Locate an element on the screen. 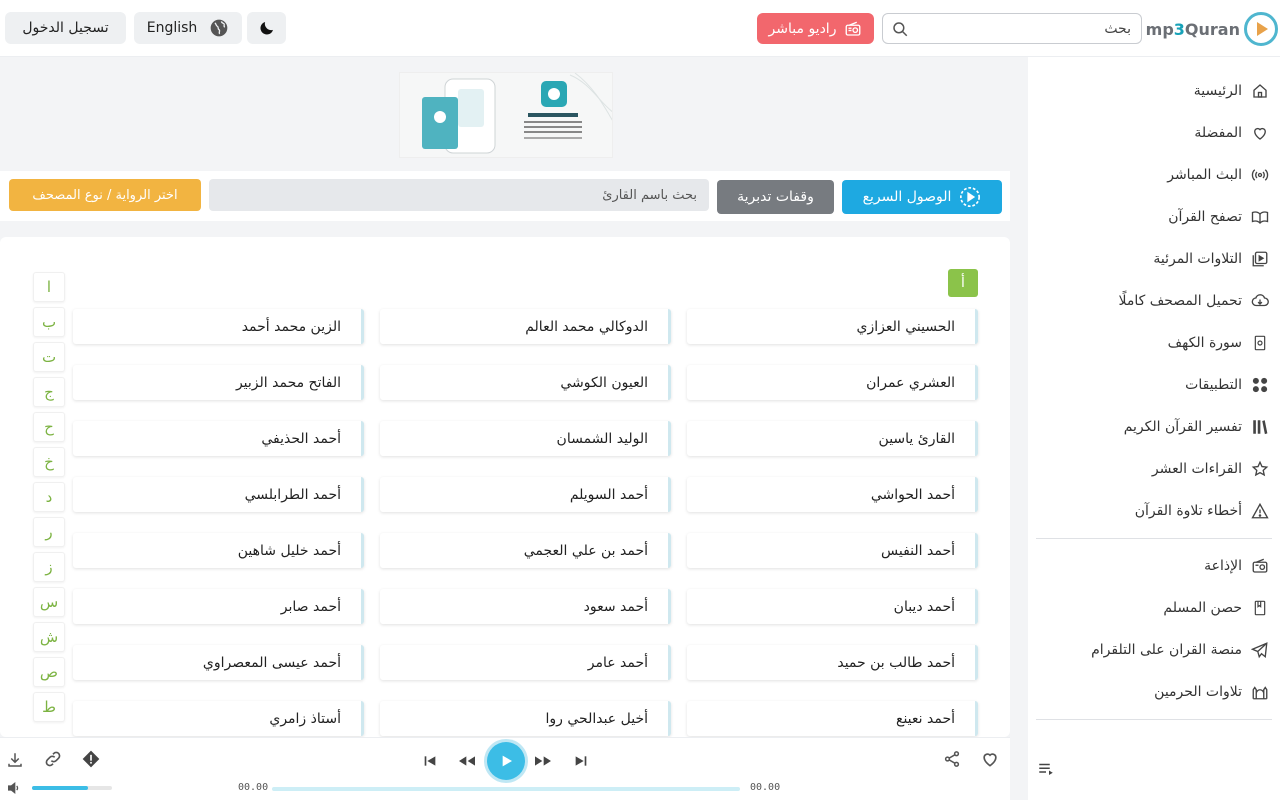  book-icon is located at coordinates (1260, 343).